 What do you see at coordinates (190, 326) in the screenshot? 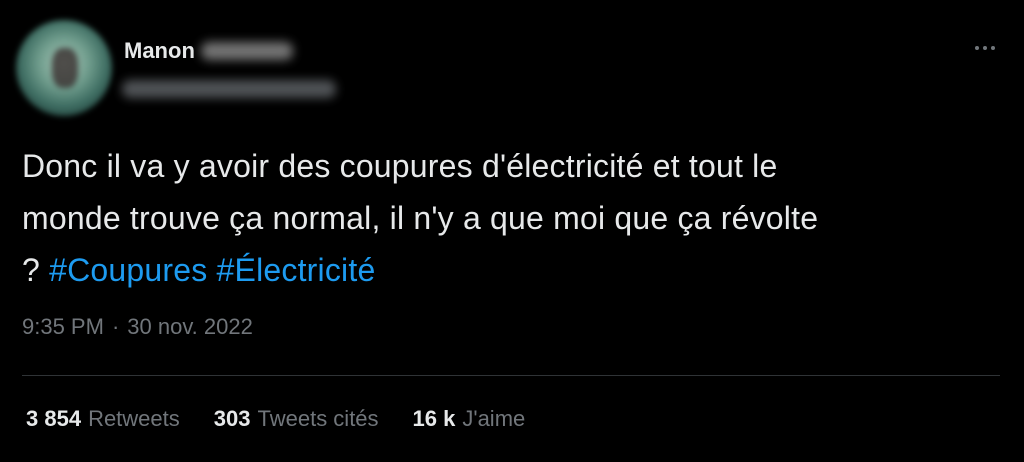
I see `tweet-date: 30 nov. 2022` at bounding box center [190, 326].